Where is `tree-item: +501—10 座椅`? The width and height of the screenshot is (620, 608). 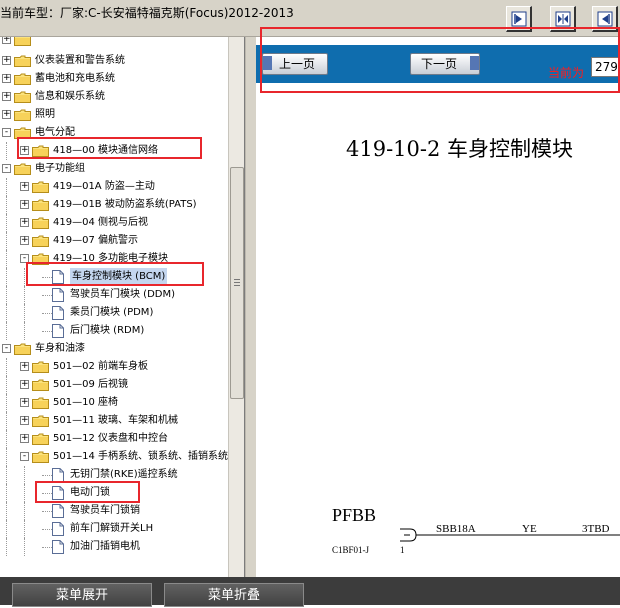
tree-item: +501—10 座椅 is located at coordinates (114, 403).